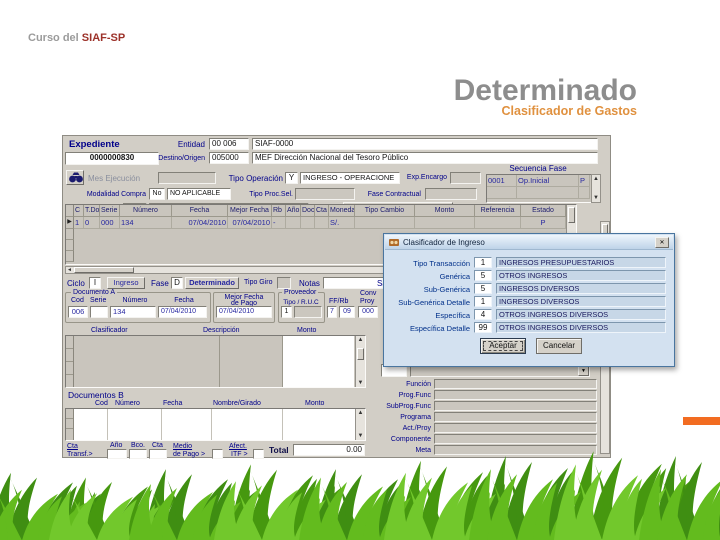 The height and width of the screenshot is (540, 720). What do you see at coordinates (596, 198) in the screenshot?
I see `scroll-down-icon: ▼` at bounding box center [596, 198].